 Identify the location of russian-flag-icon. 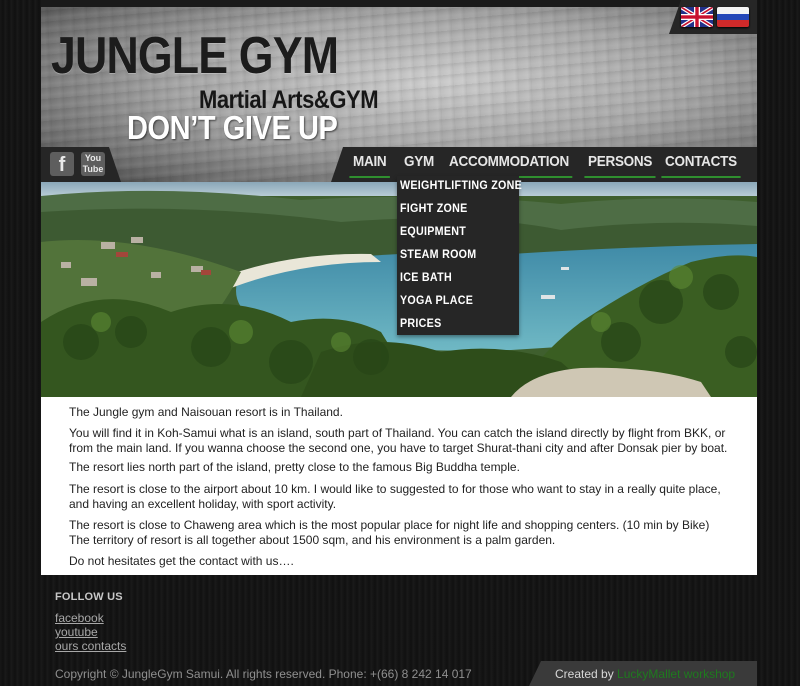
(733, 17).